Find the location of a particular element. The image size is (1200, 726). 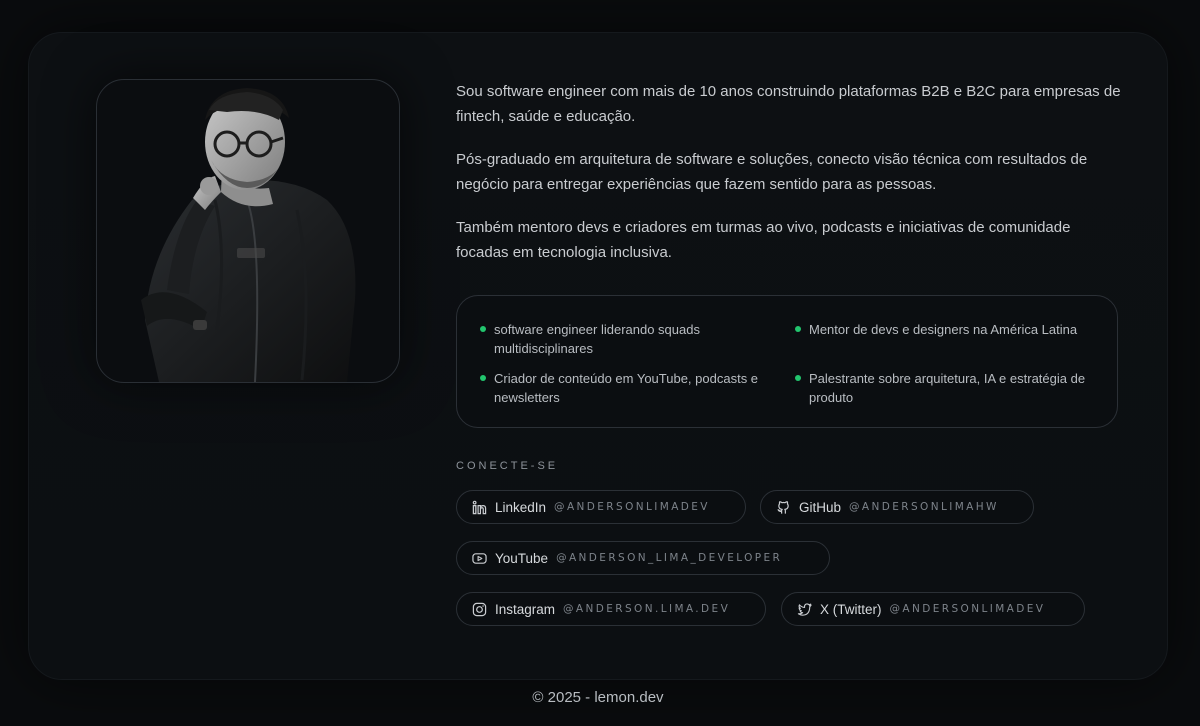

social-handle: @ANDERSON_LIMA_DEVELOPER is located at coordinates (669, 558).